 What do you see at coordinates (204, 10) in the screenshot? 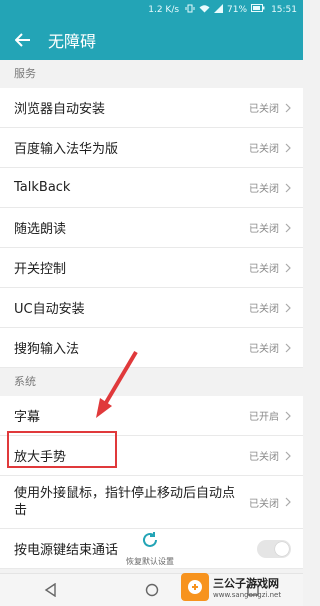
I see `wifi-icon` at bounding box center [204, 10].